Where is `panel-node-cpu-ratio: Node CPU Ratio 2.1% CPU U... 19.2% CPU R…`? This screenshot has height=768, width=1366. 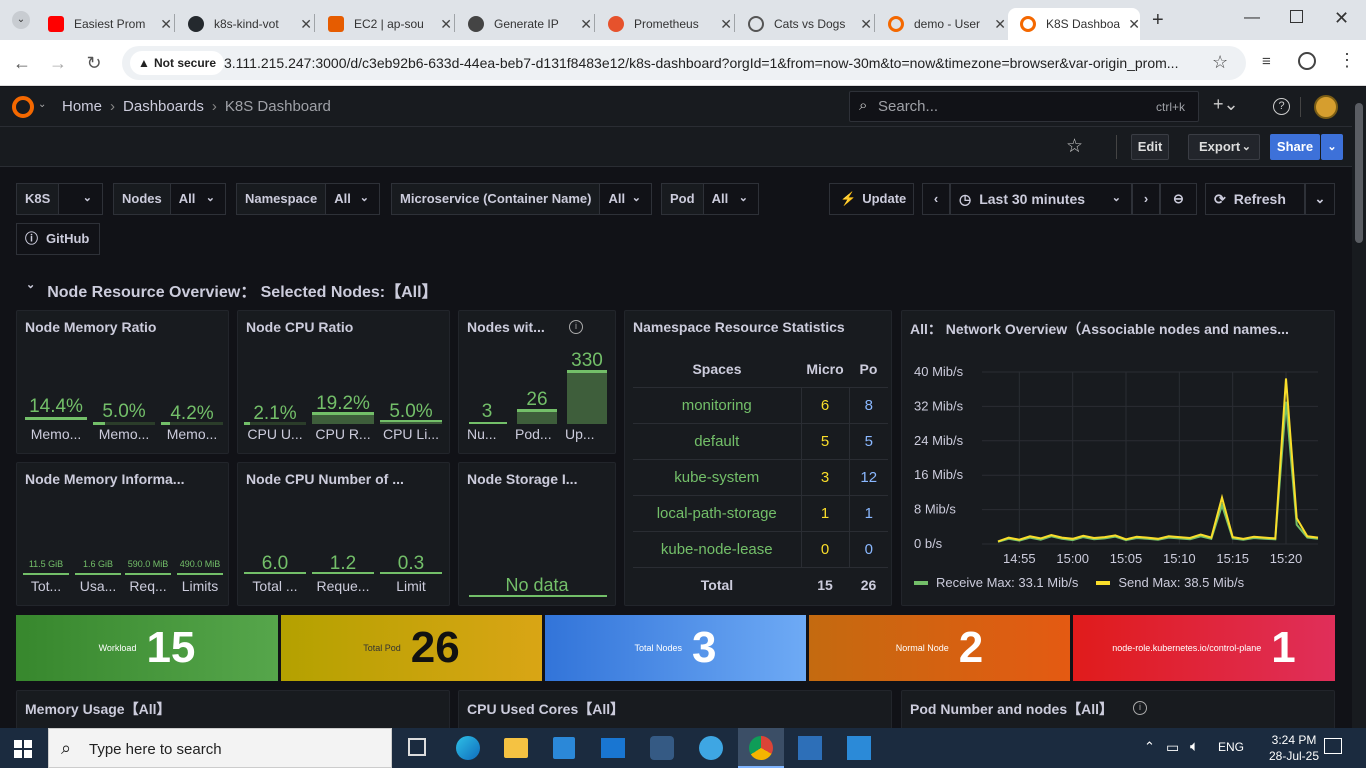
panel-node-cpu-ratio: Node CPU Ratio 2.1% CPU U... 19.2% CPU R… is located at coordinates (343, 382).